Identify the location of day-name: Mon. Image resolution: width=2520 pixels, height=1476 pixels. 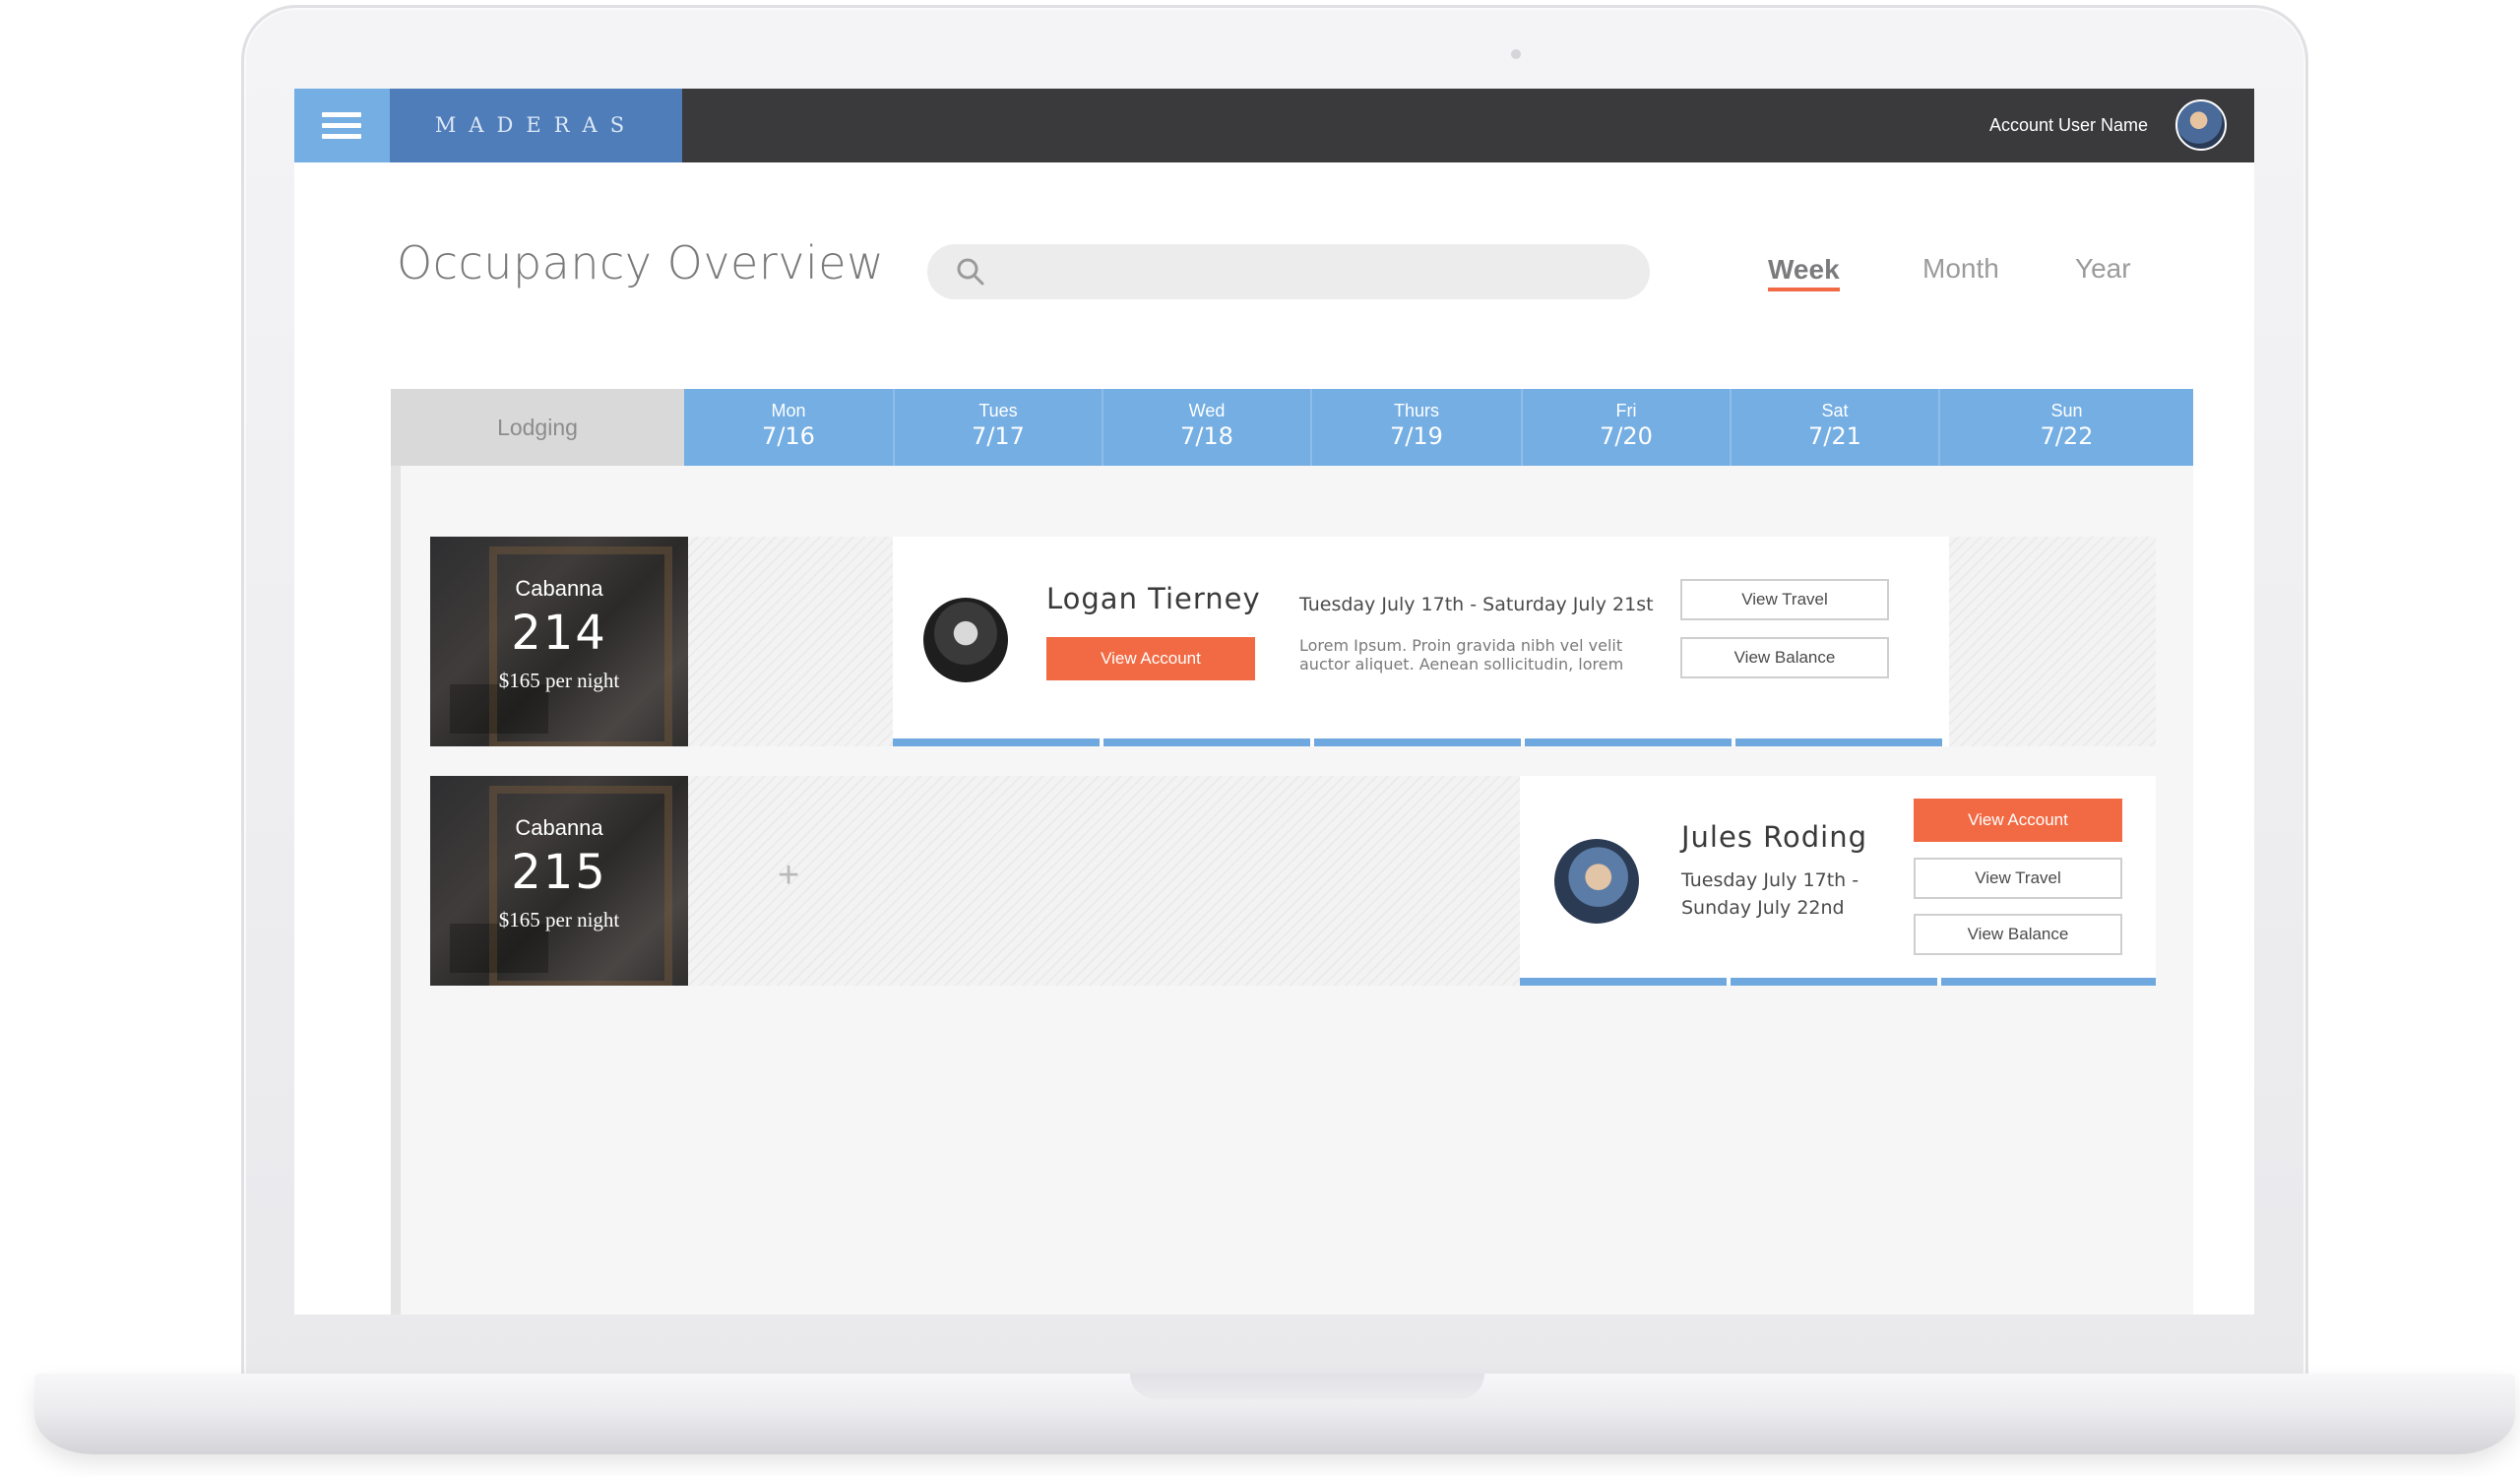
(788, 410).